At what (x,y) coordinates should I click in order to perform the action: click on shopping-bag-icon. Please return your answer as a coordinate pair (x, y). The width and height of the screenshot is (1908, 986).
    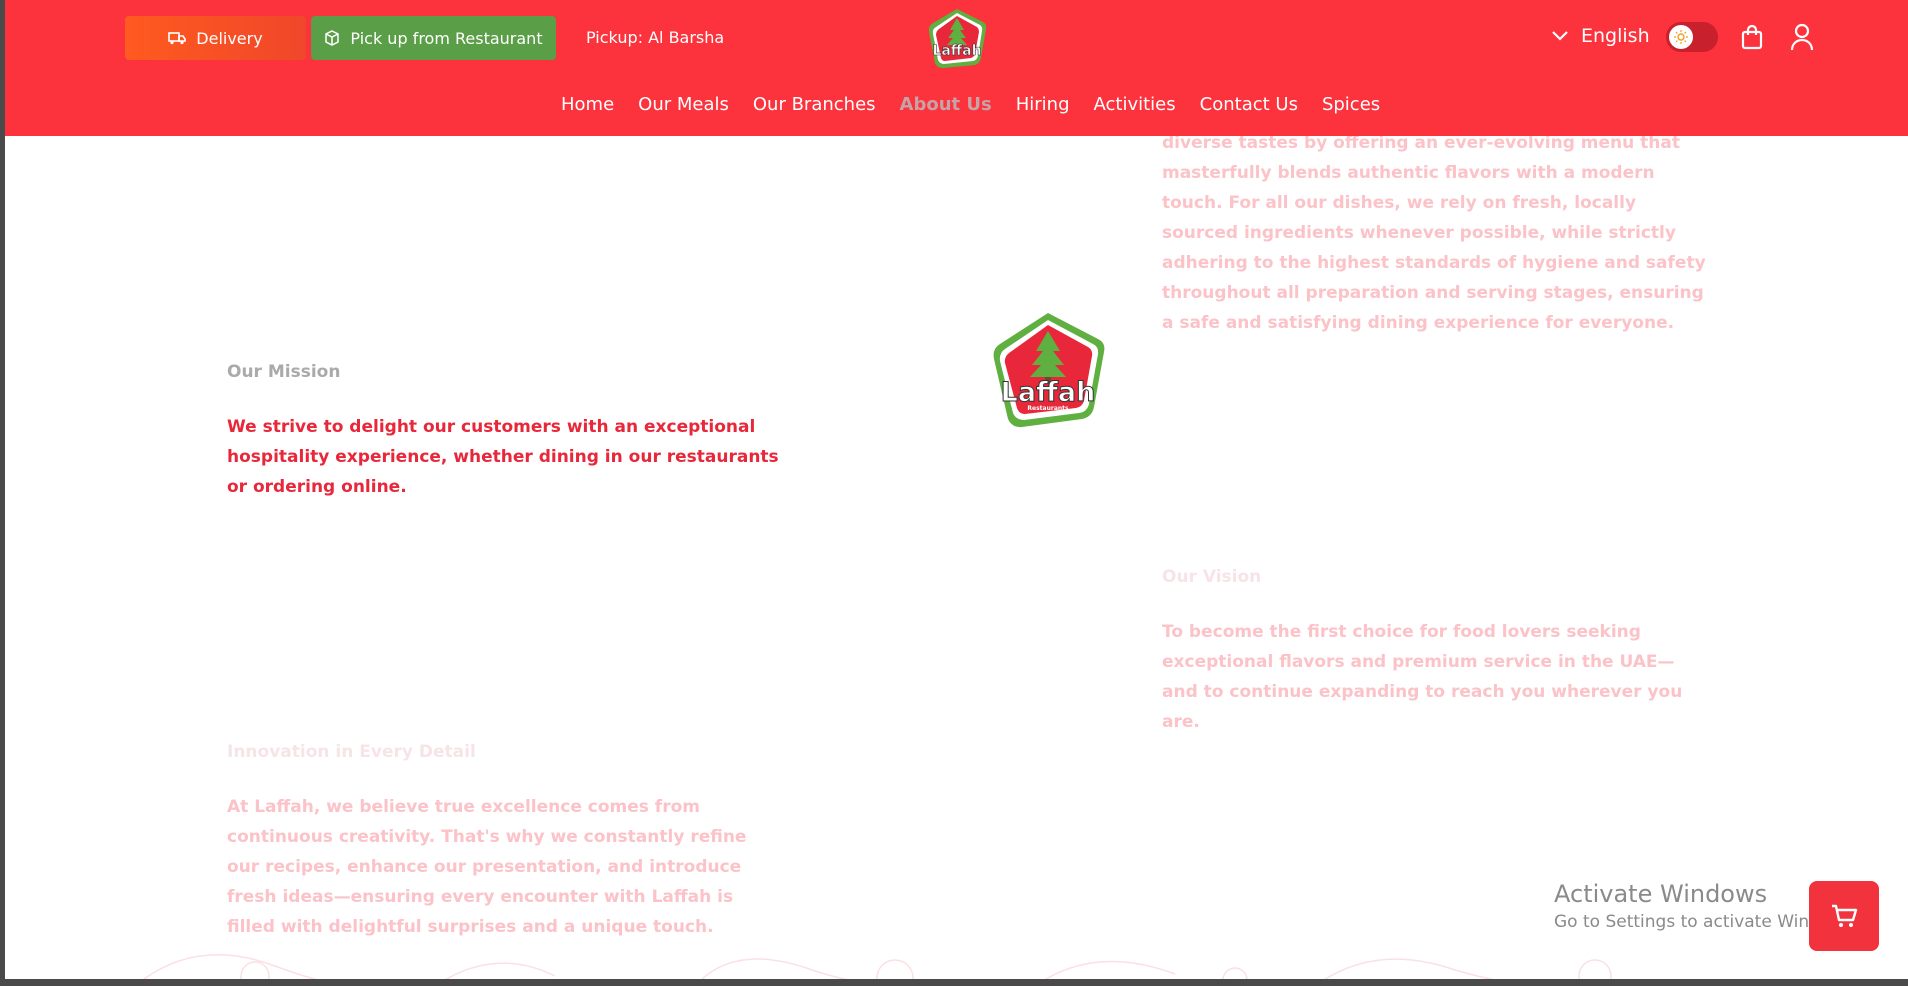
    Looking at the image, I should click on (1752, 37).